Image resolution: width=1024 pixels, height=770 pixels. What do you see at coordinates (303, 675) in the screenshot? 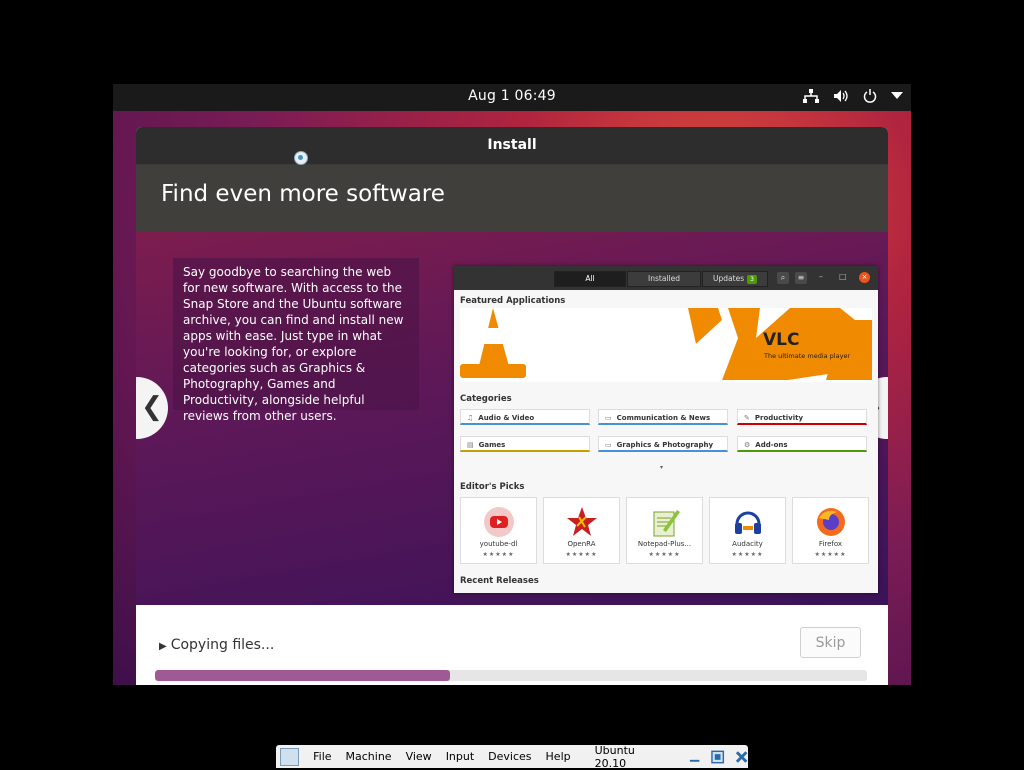
I see `progress-bar-fill` at bounding box center [303, 675].